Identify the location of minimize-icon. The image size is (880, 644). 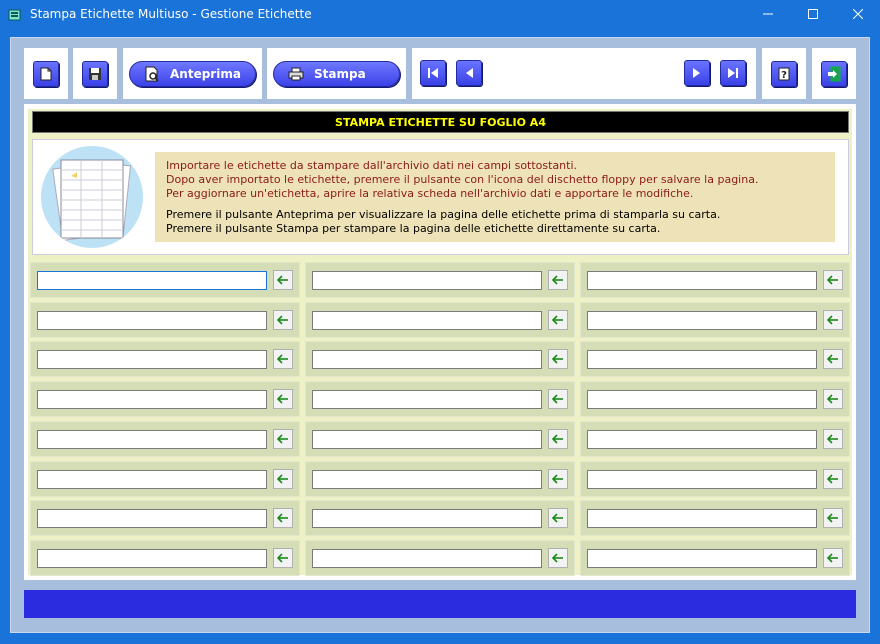
(767, 14).